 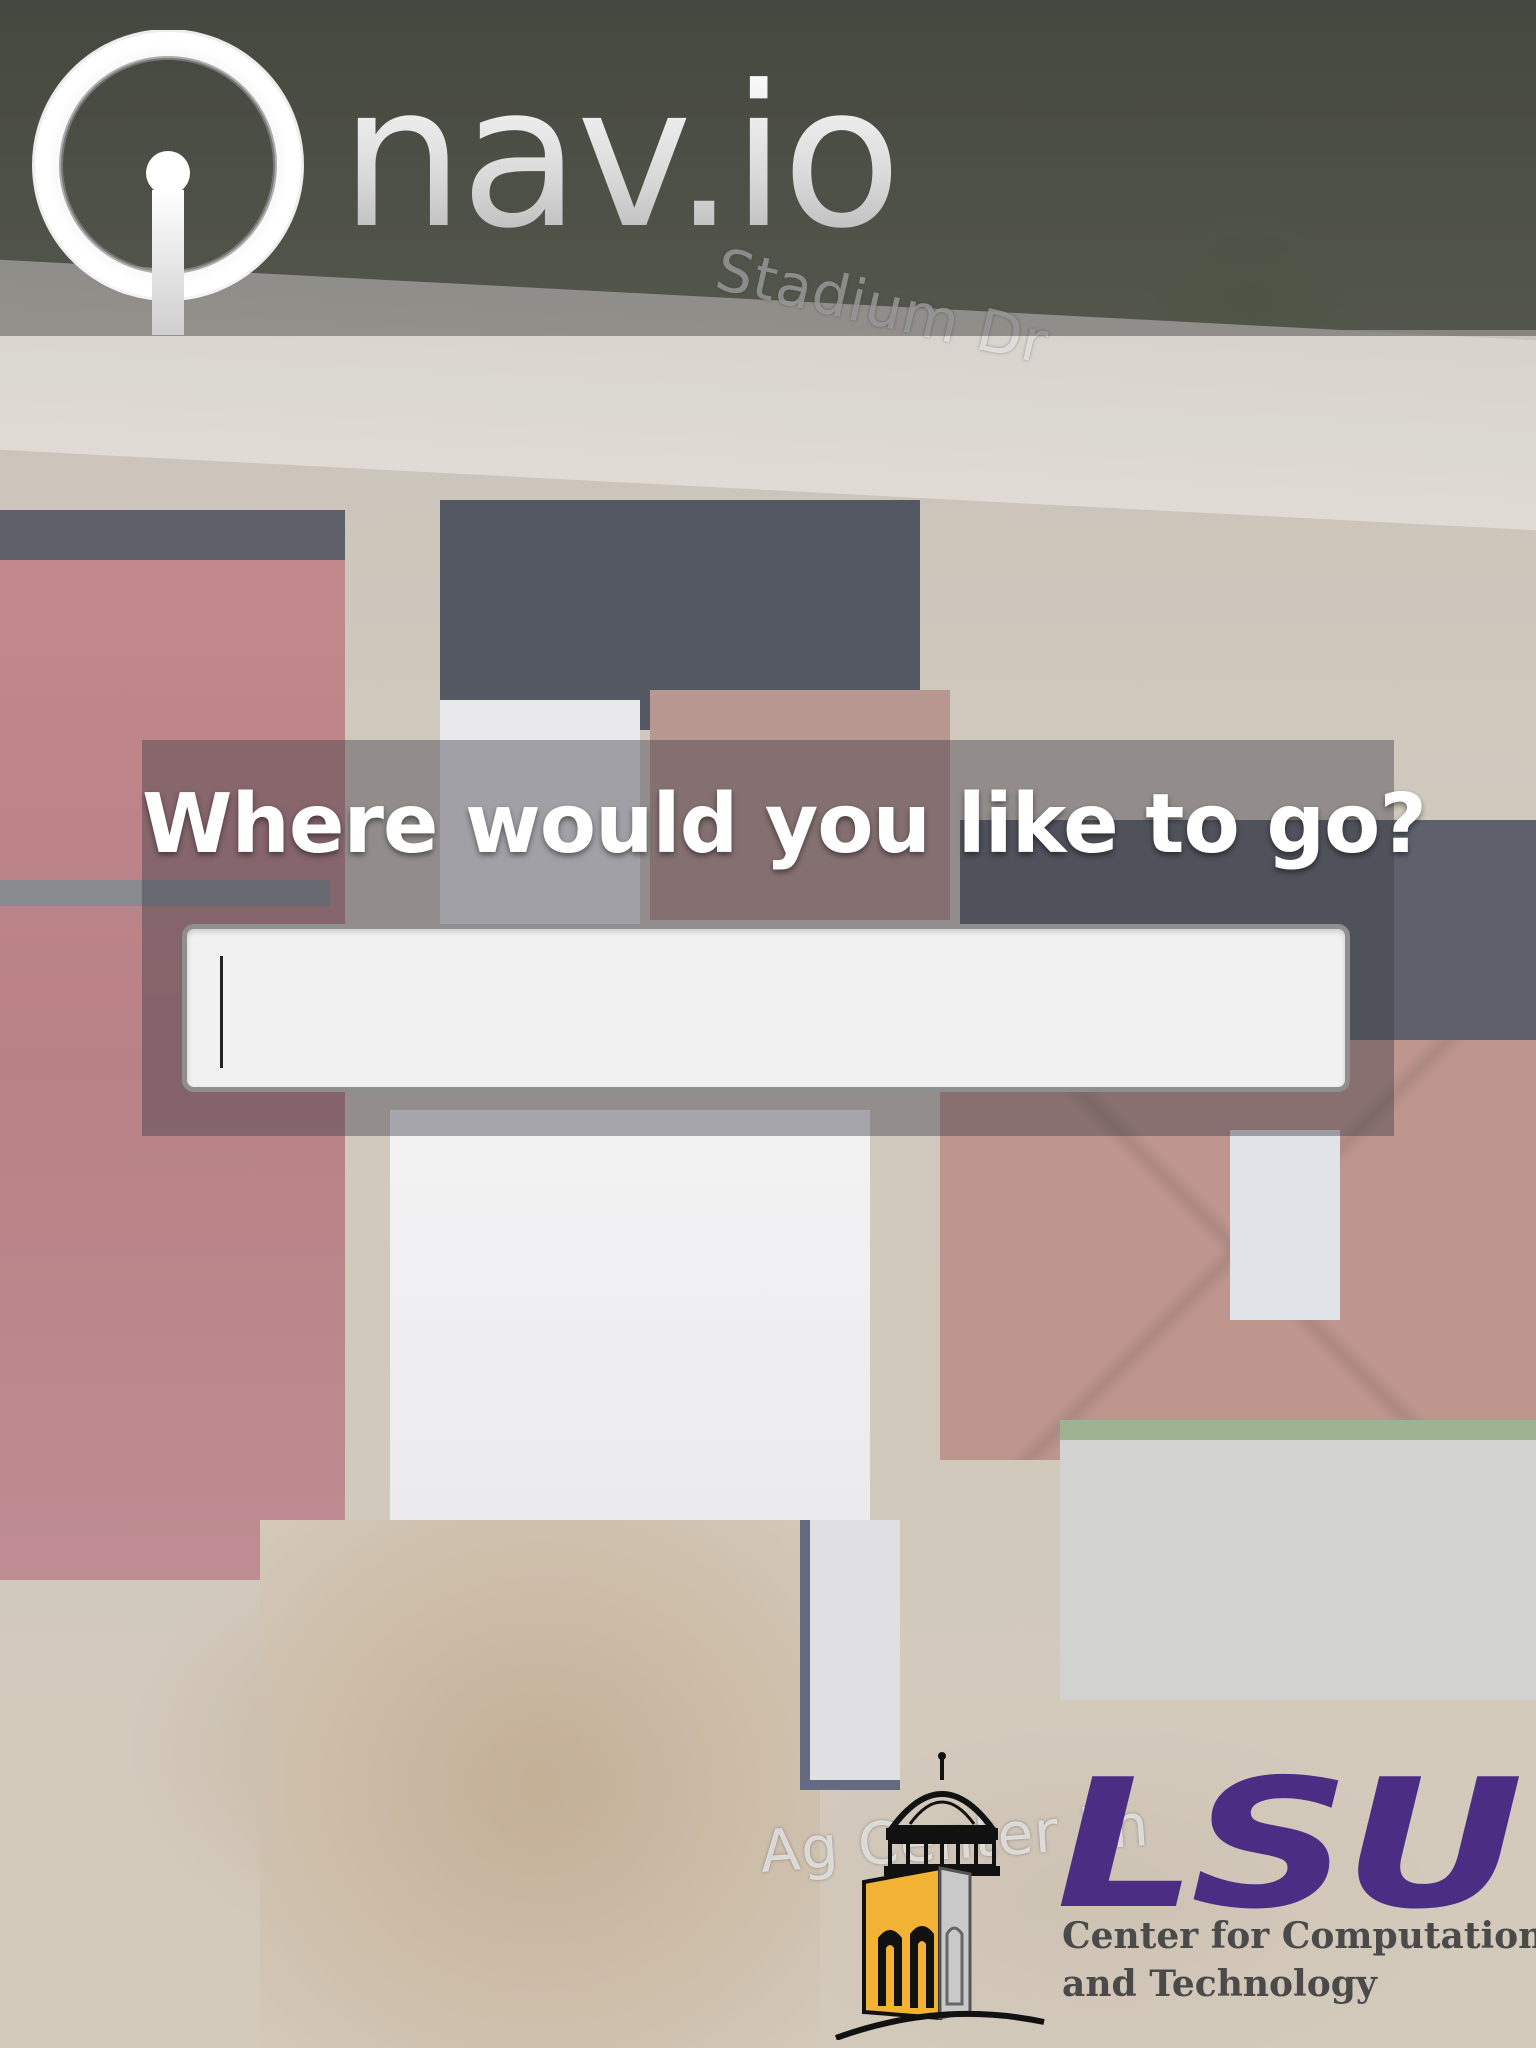 I want to click on app-logo-text: nav.io, so click(x=621, y=158).